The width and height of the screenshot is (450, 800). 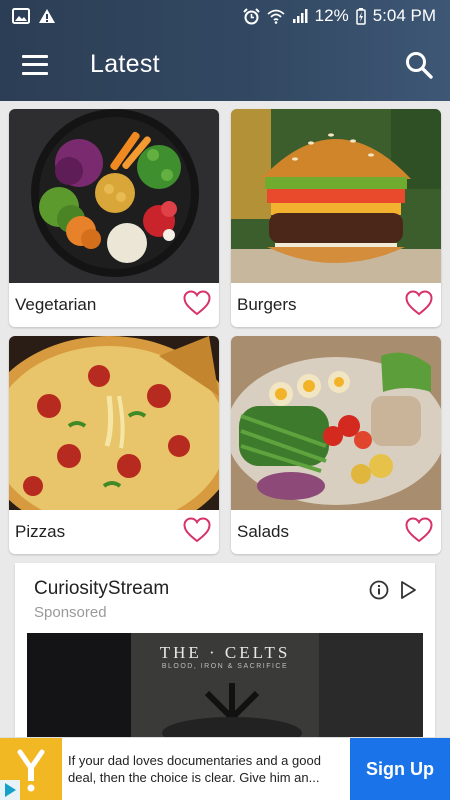 I want to click on ad-advertiser: CuriosityStream, so click(x=102, y=588).